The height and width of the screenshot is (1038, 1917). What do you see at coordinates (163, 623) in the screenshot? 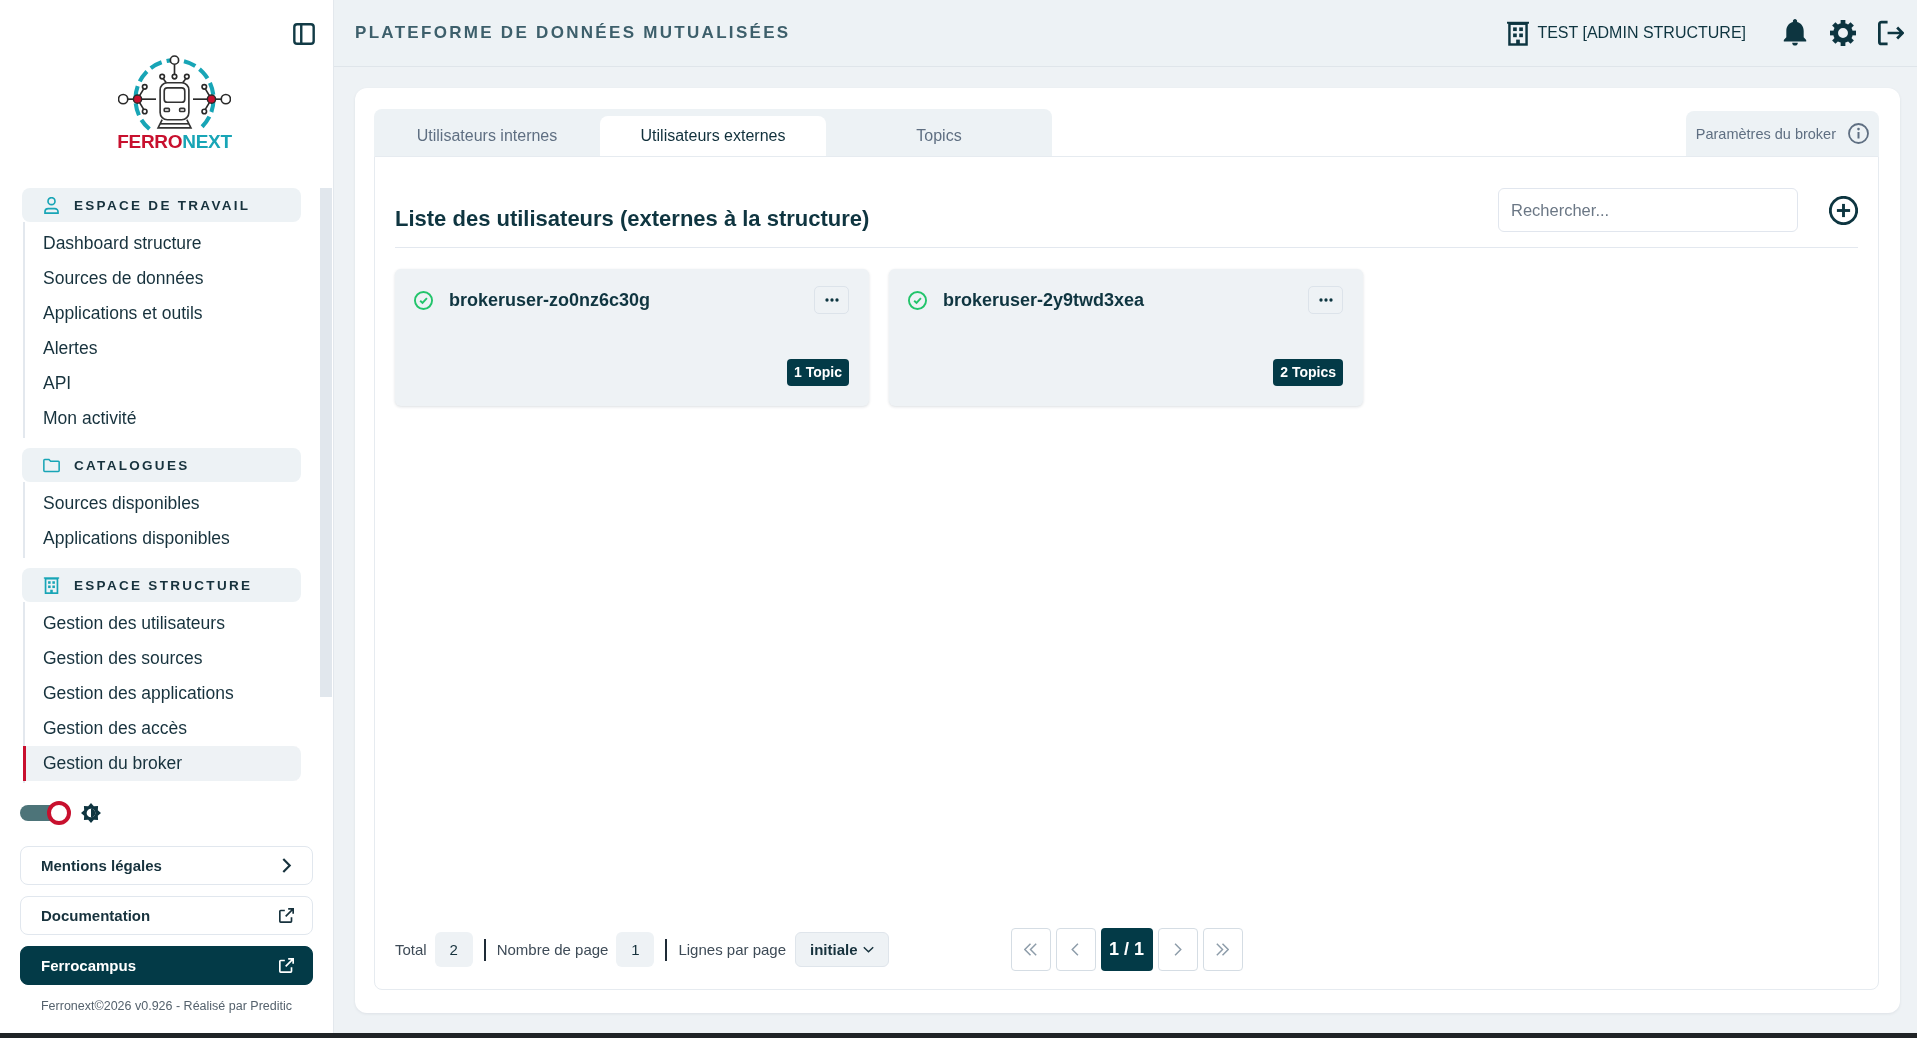
I see `nav-item: Gestion des utilisateurs` at bounding box center [163, 623].